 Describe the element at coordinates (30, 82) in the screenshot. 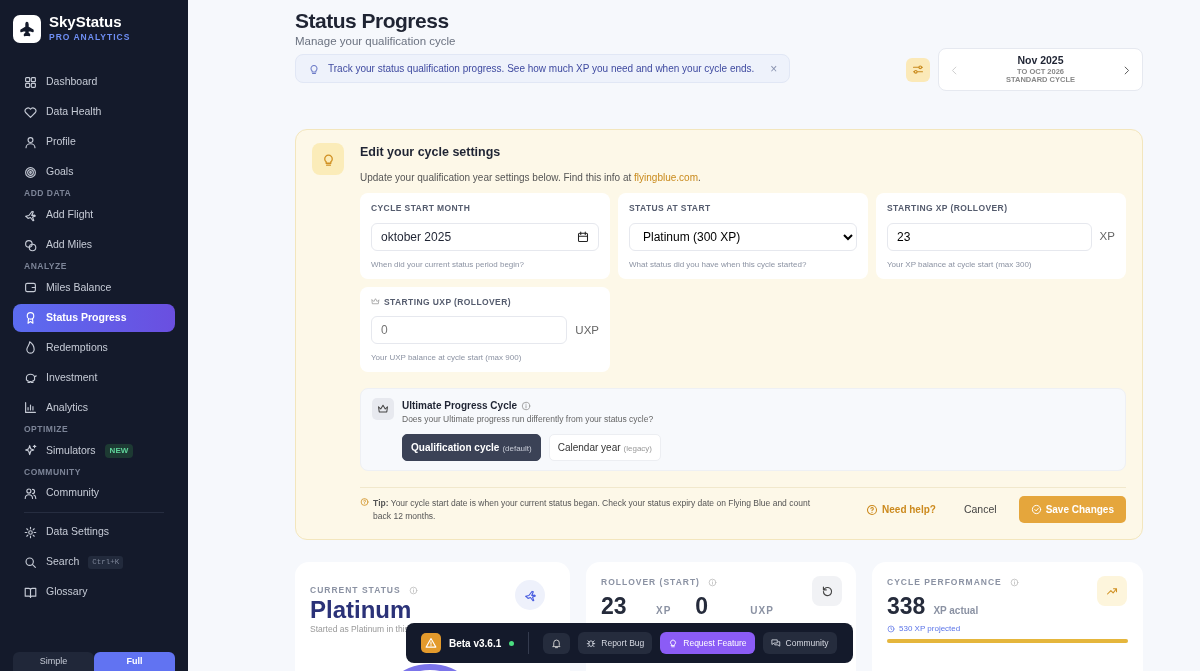

I see `grid-icon` at that location.